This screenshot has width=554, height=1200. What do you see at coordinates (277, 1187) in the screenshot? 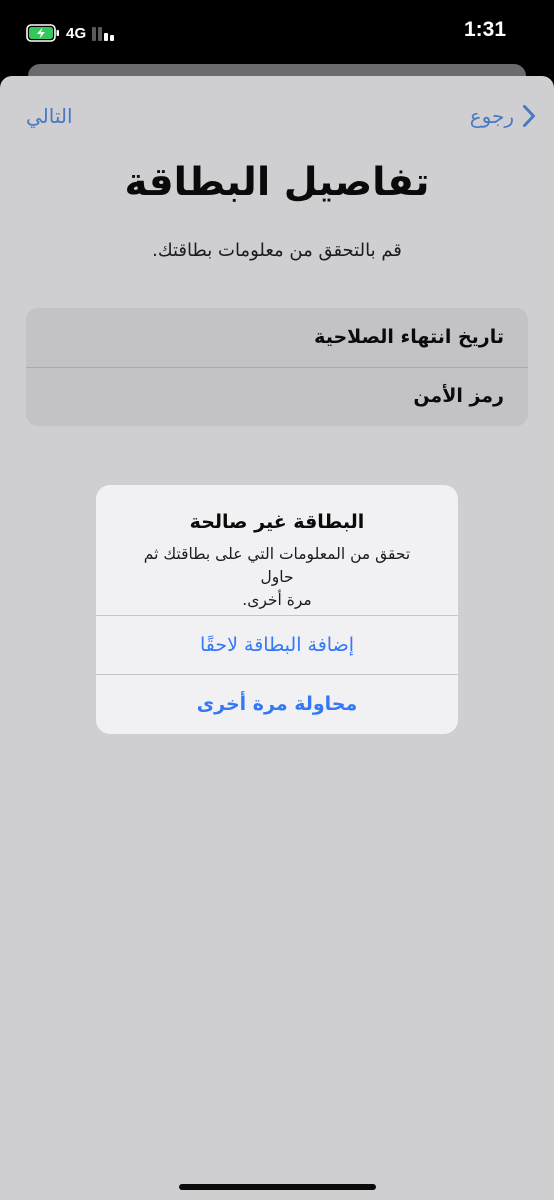
I see `home-indicator` at bounding box center [277, 1187].